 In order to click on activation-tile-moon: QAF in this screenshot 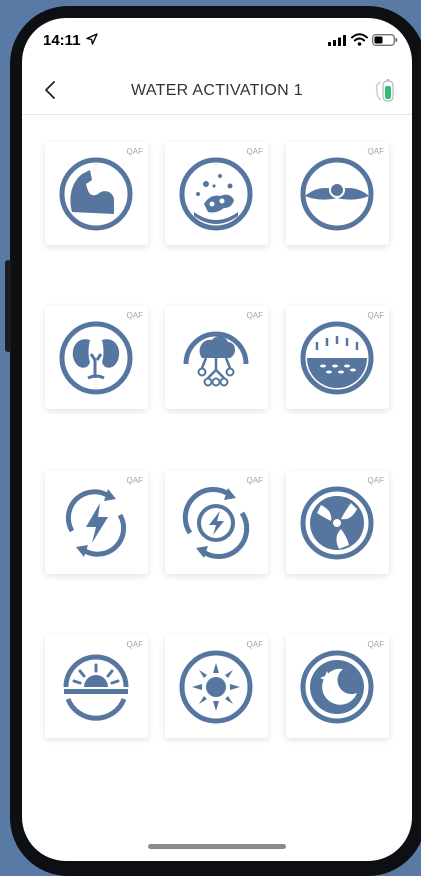, I will do `click(337, 686)`.